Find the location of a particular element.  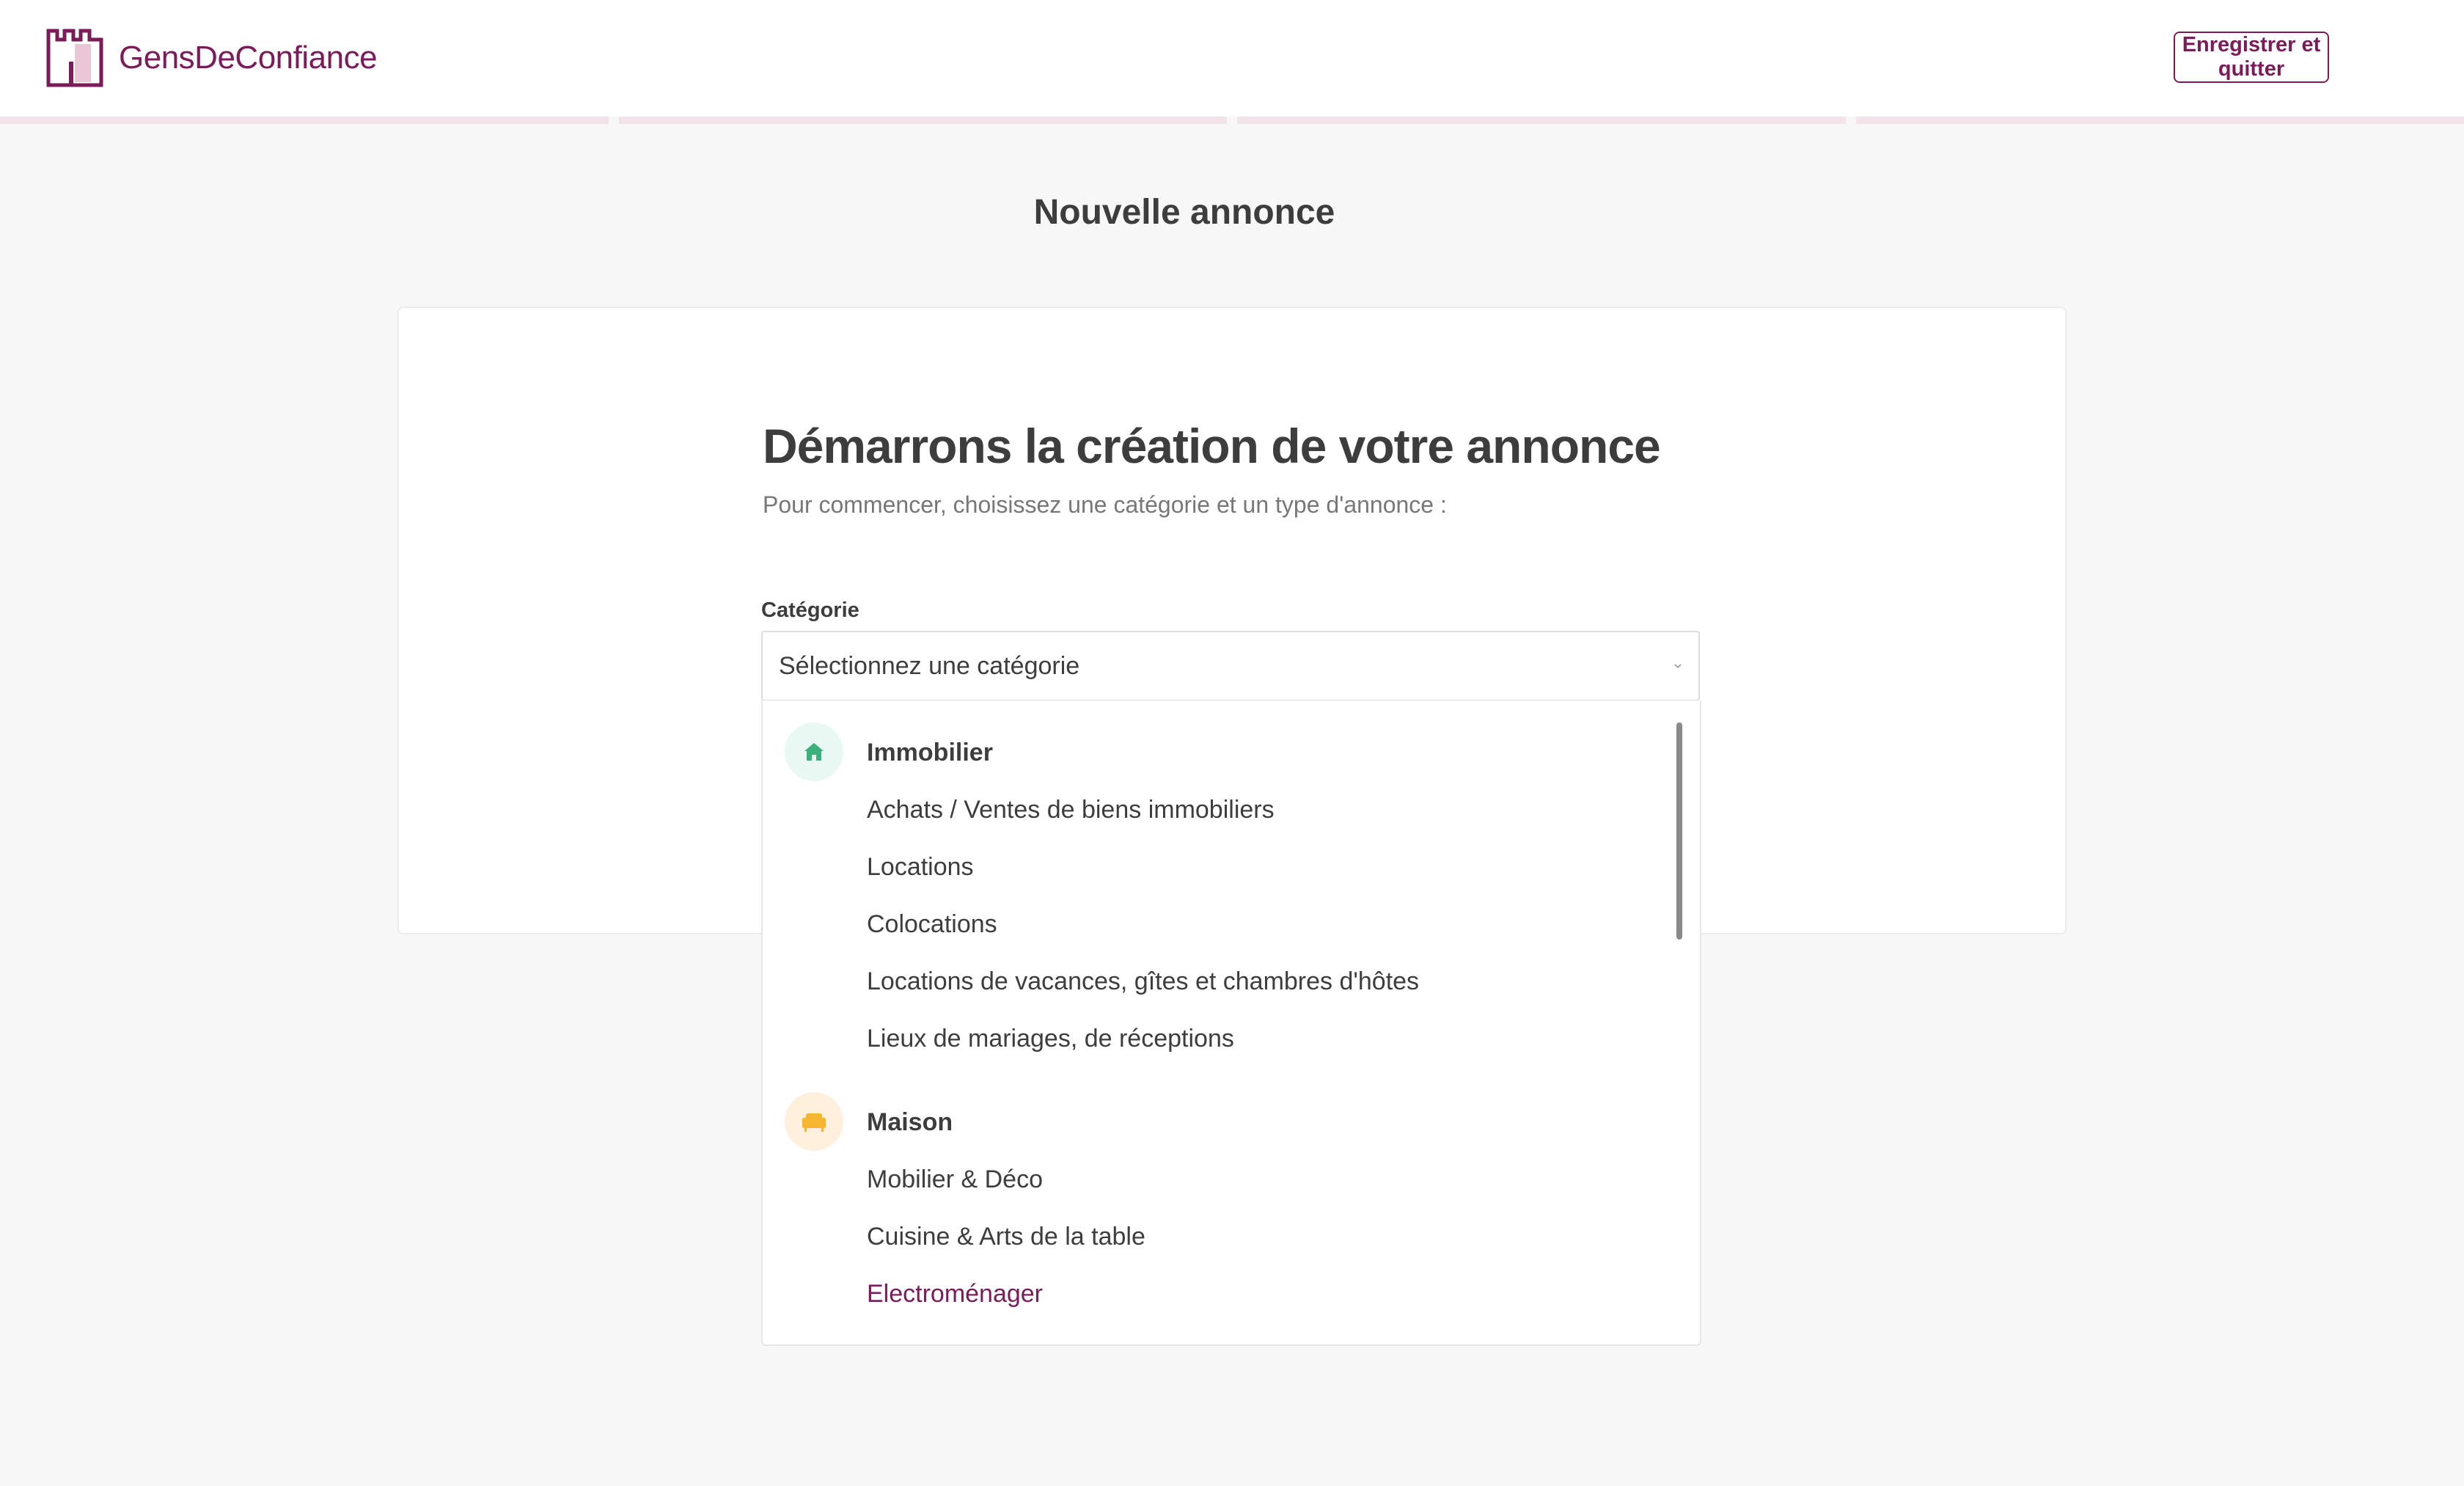

category-label: Catégorie is located at coordinates (810, 610).